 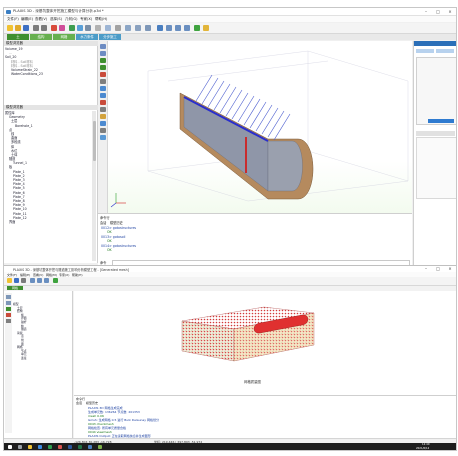 I want to click on calculate-icon, so click(x=88, y=28).